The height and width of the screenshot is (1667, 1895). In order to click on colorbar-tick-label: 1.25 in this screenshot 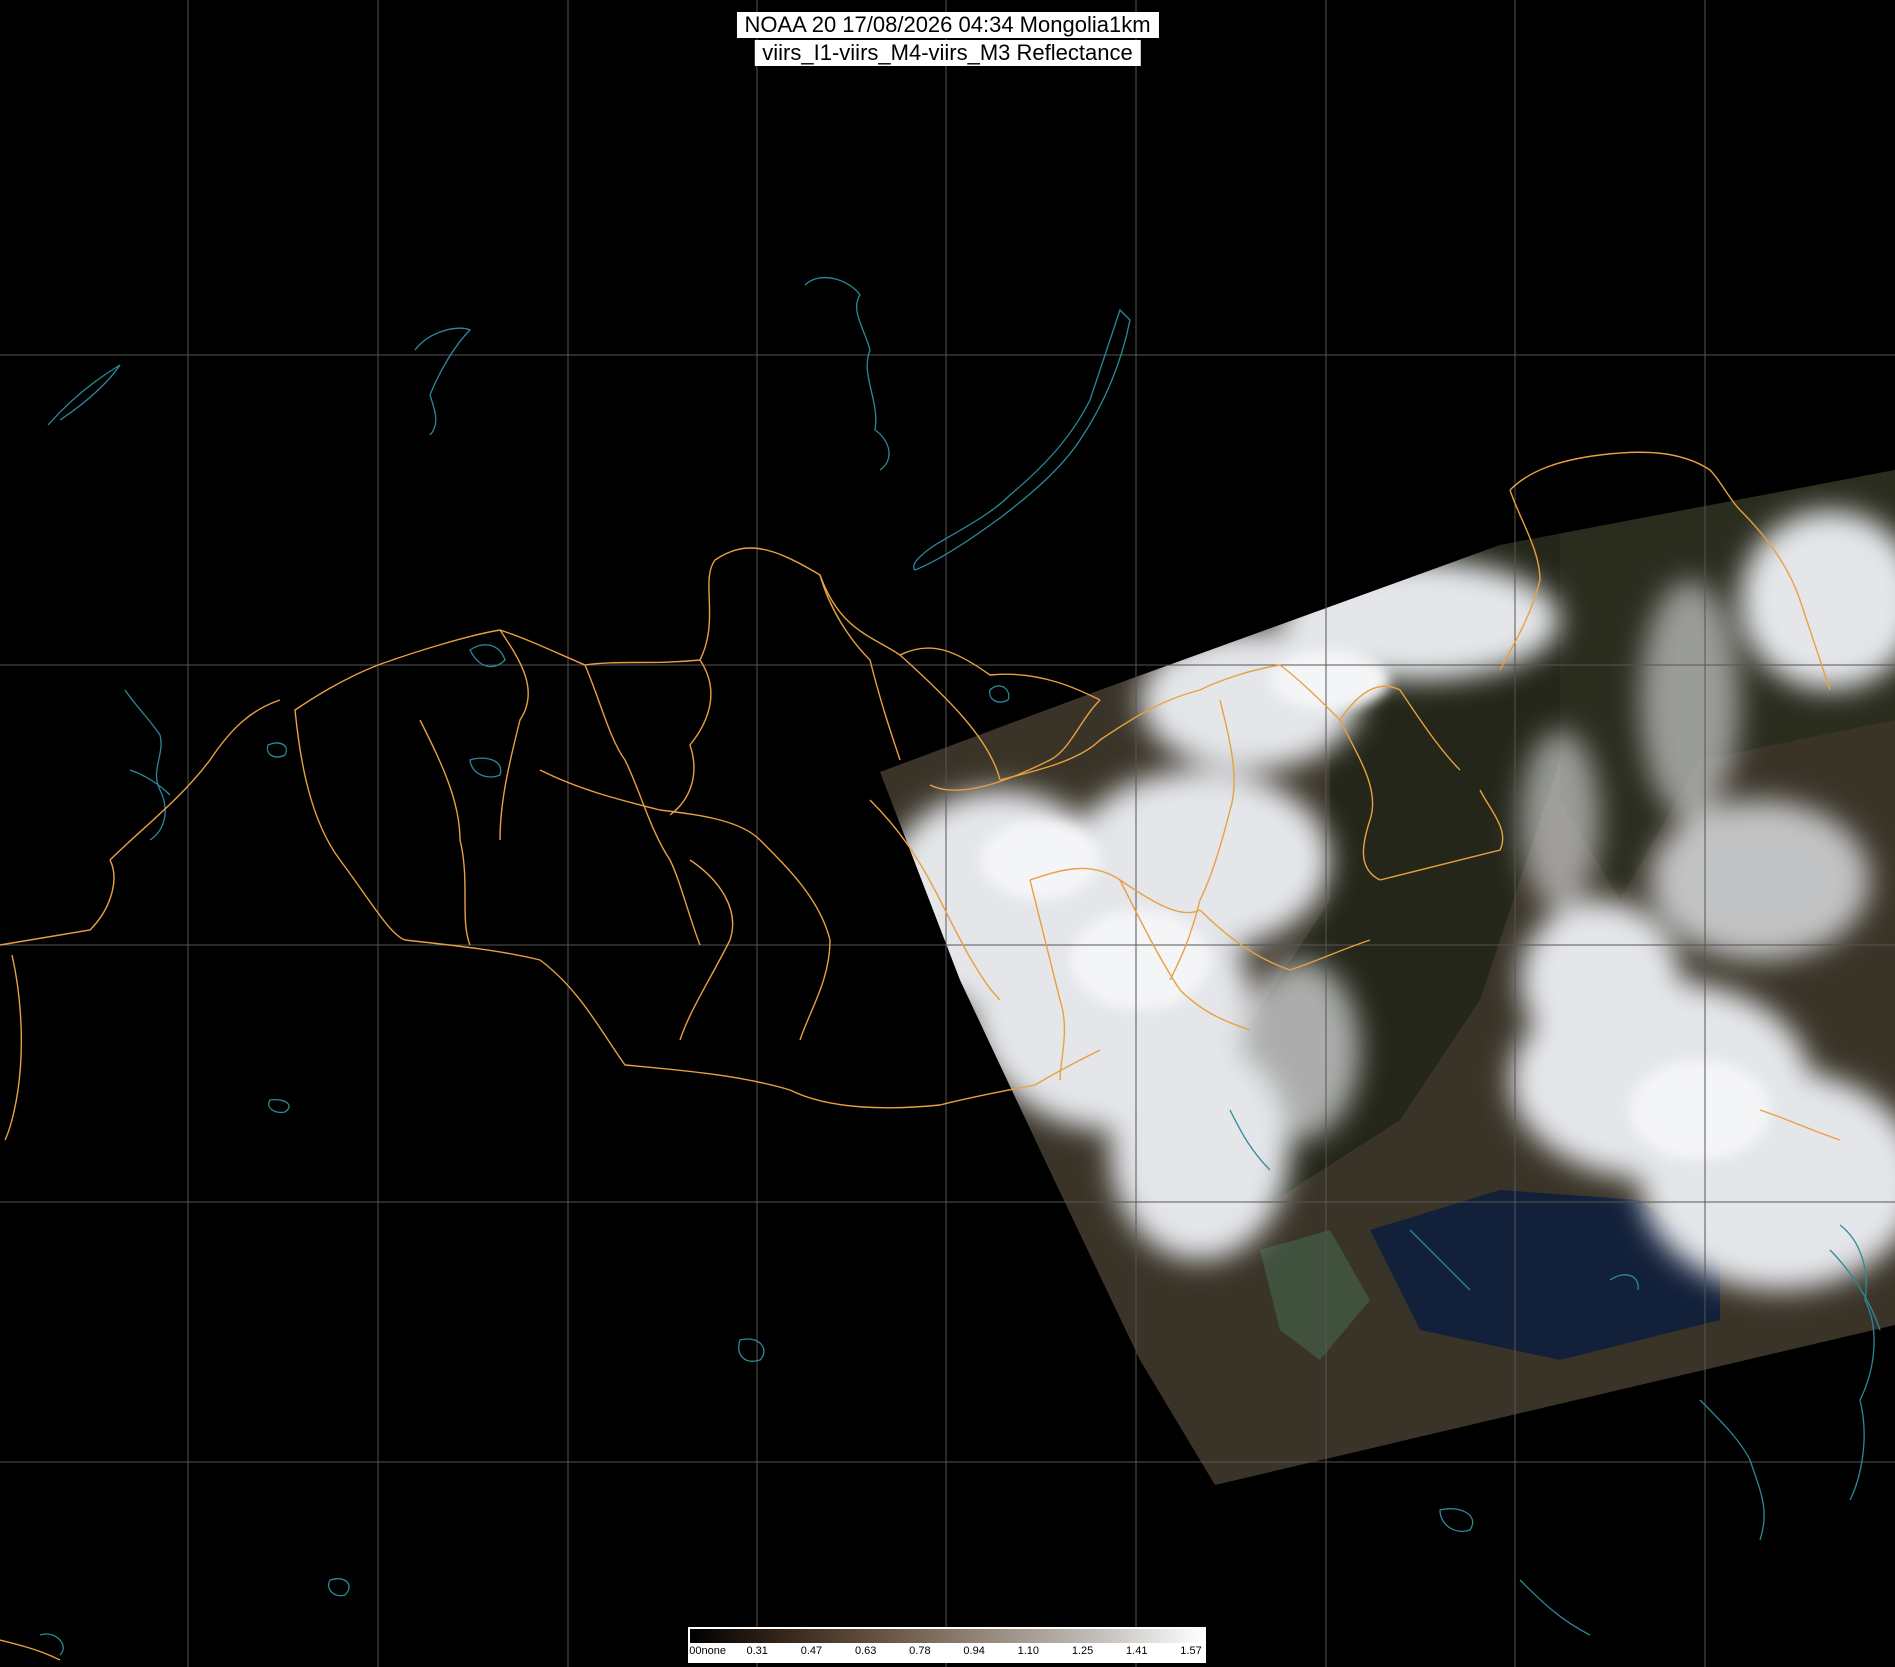, I will do `click(1082, 1651)`.